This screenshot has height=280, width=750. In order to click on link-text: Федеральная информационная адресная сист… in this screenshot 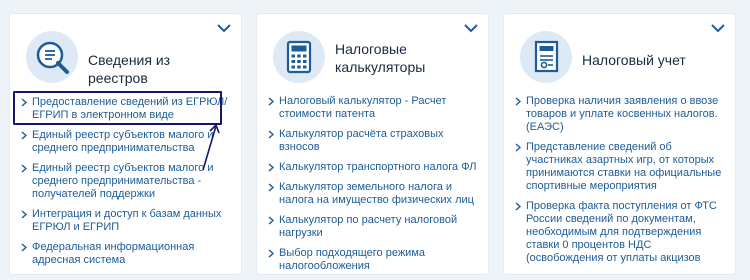, I will do `click(132, 254)`.